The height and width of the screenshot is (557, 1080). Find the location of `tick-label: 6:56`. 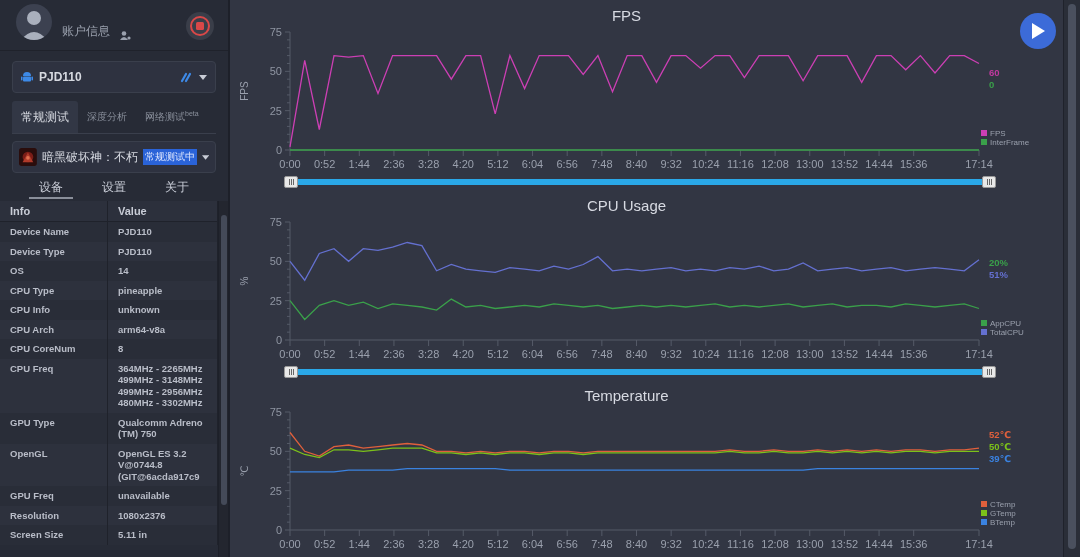

tick-label: 6:56 is located at coordinates (567, 354).